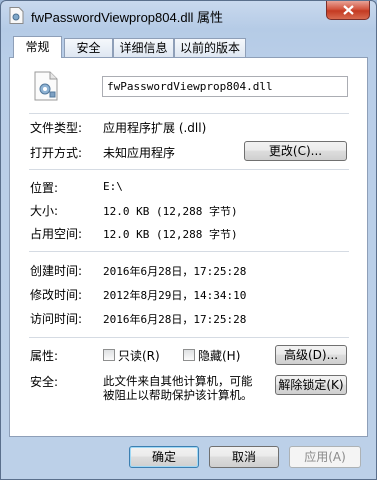  I want to click on type-label: 文件类型:, so click(56, 128).